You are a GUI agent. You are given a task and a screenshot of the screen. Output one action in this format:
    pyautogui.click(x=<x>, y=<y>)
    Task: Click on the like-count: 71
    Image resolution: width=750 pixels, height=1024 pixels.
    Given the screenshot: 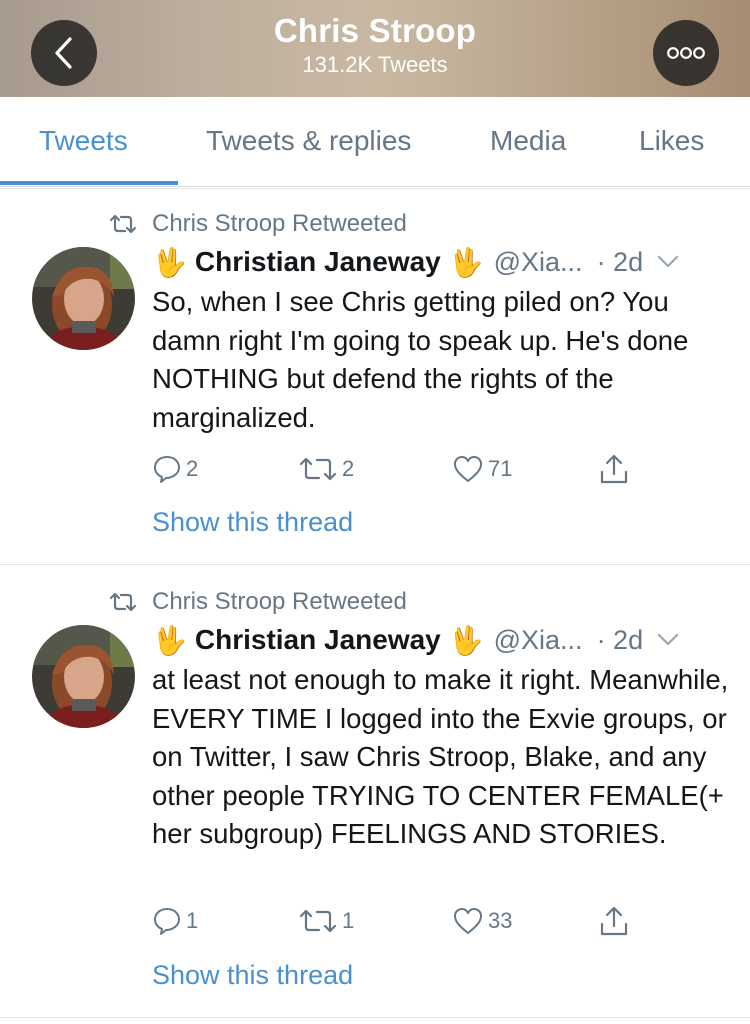 What is the action you would take?
    pyautogui.click(x=500, y=468)
    